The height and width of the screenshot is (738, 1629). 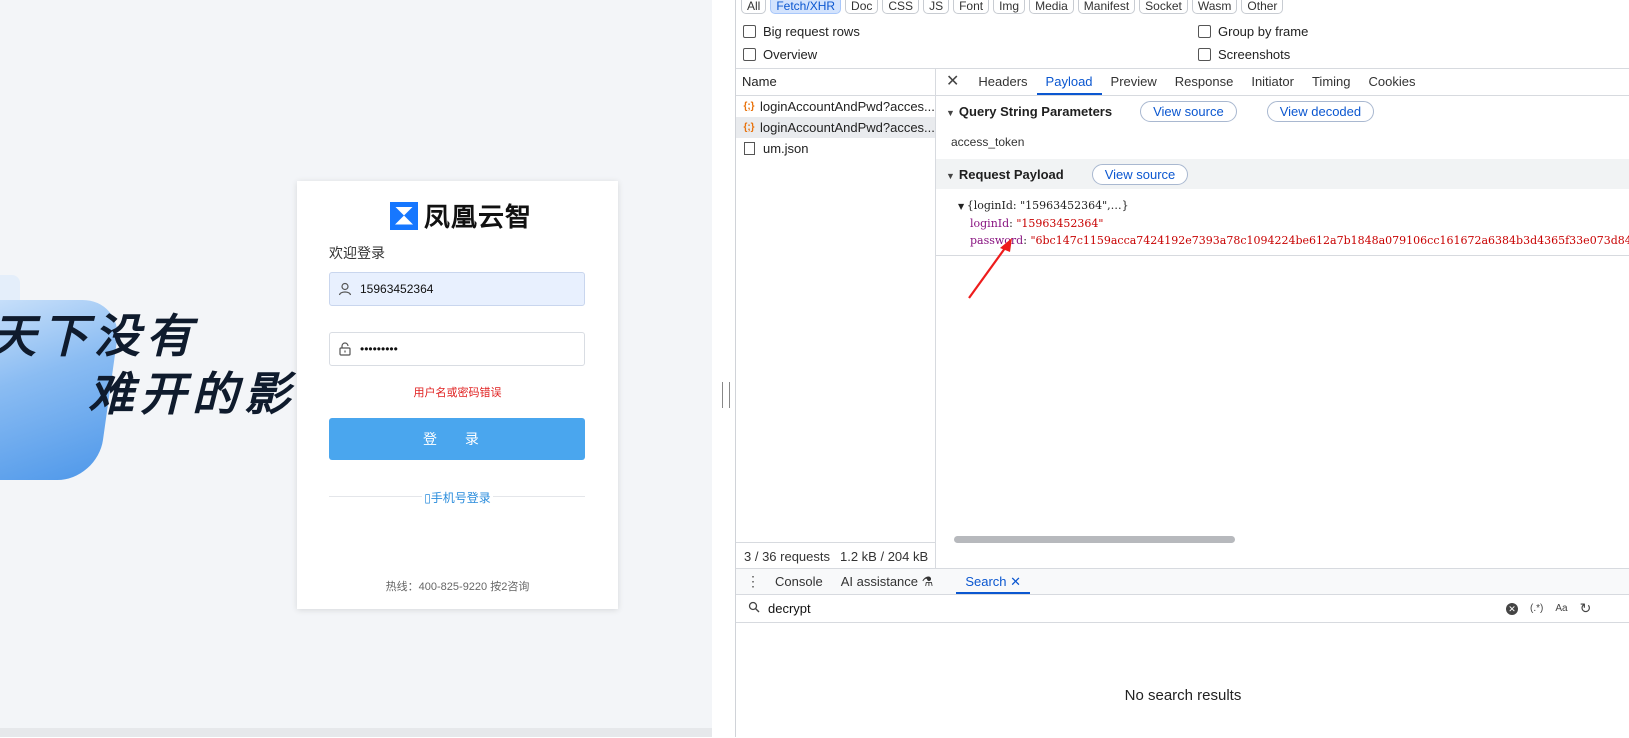 I want to click on section-title: Request Payload, so click(x=1011, y=174).